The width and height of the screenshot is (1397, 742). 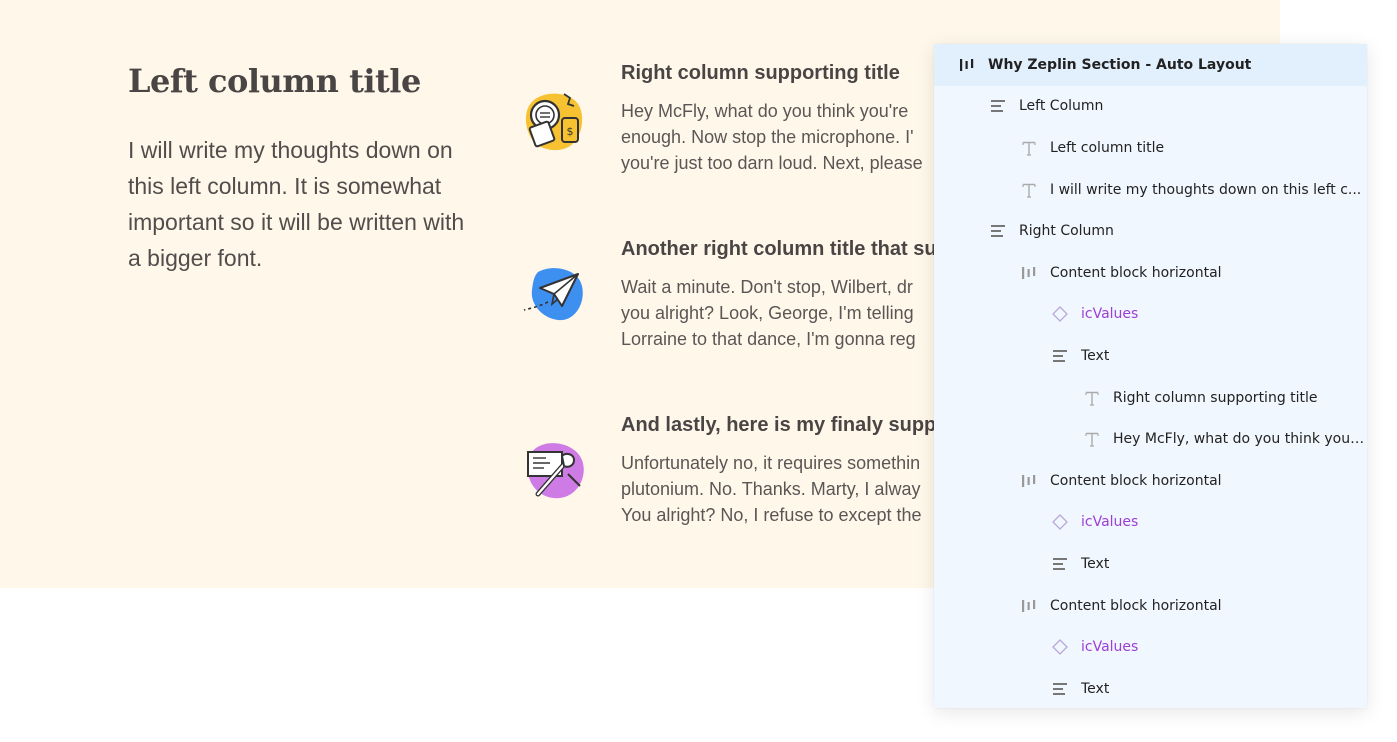 What do you see at coordinates (760, 73) in the screenshot?
I see `block-title: Right column supporting title` at bounding box center [760, 73].